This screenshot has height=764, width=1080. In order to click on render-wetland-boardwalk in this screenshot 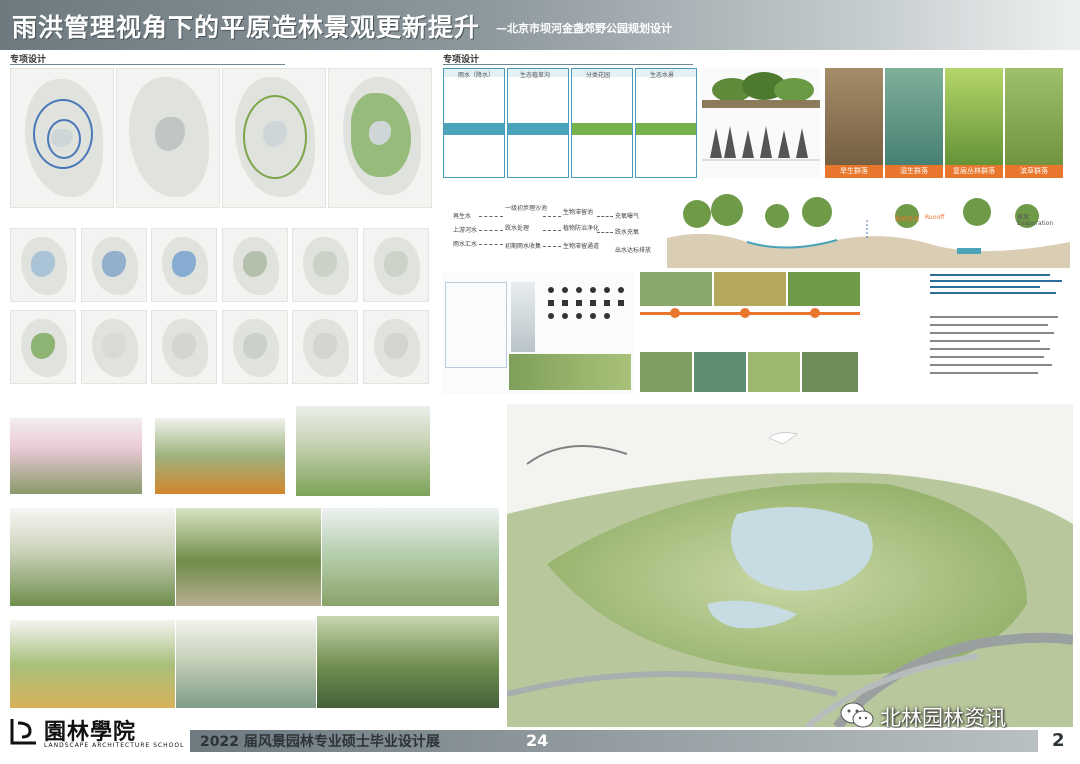, I will do `click(363, 451)`.